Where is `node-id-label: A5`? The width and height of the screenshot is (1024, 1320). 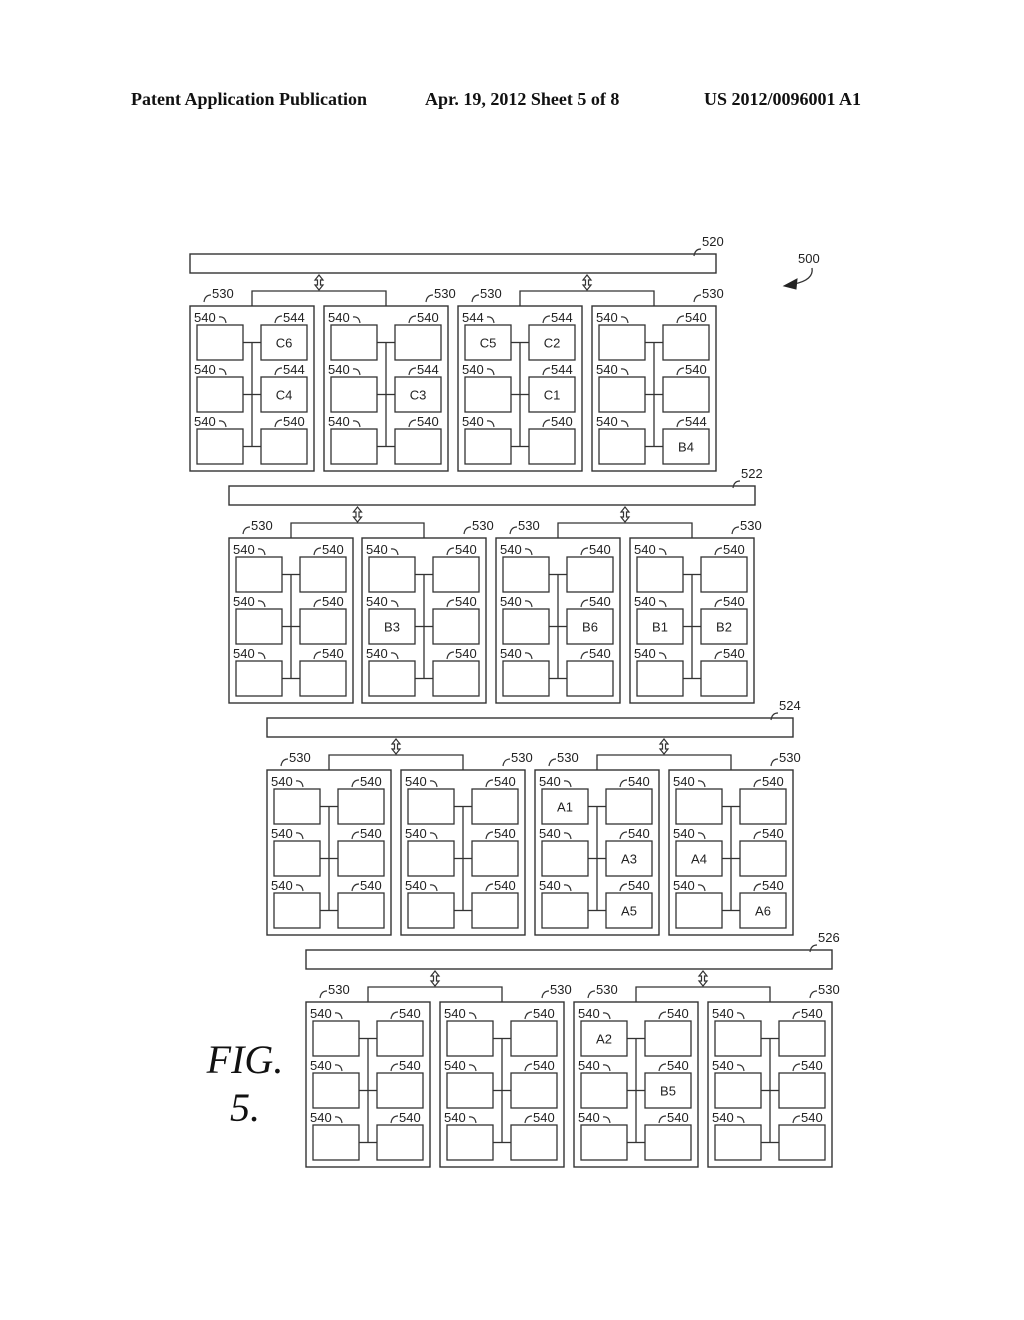 node-id-label: A5 is located at coordinates (629, 911).